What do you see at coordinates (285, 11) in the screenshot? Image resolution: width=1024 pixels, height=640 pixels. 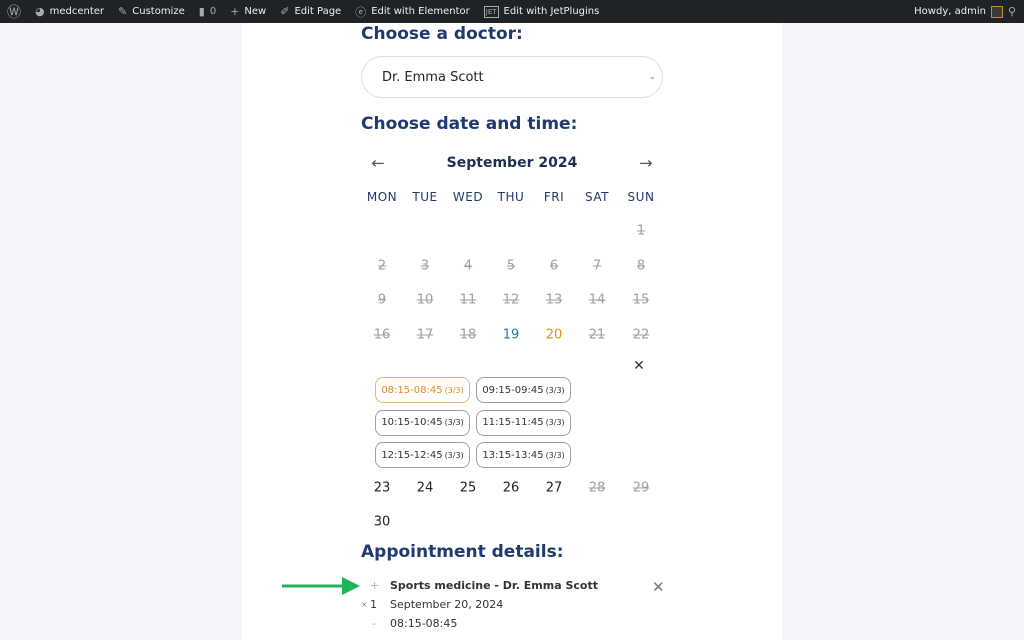 I see `pencil-icon: ✐` at bounding box center [285, 11].